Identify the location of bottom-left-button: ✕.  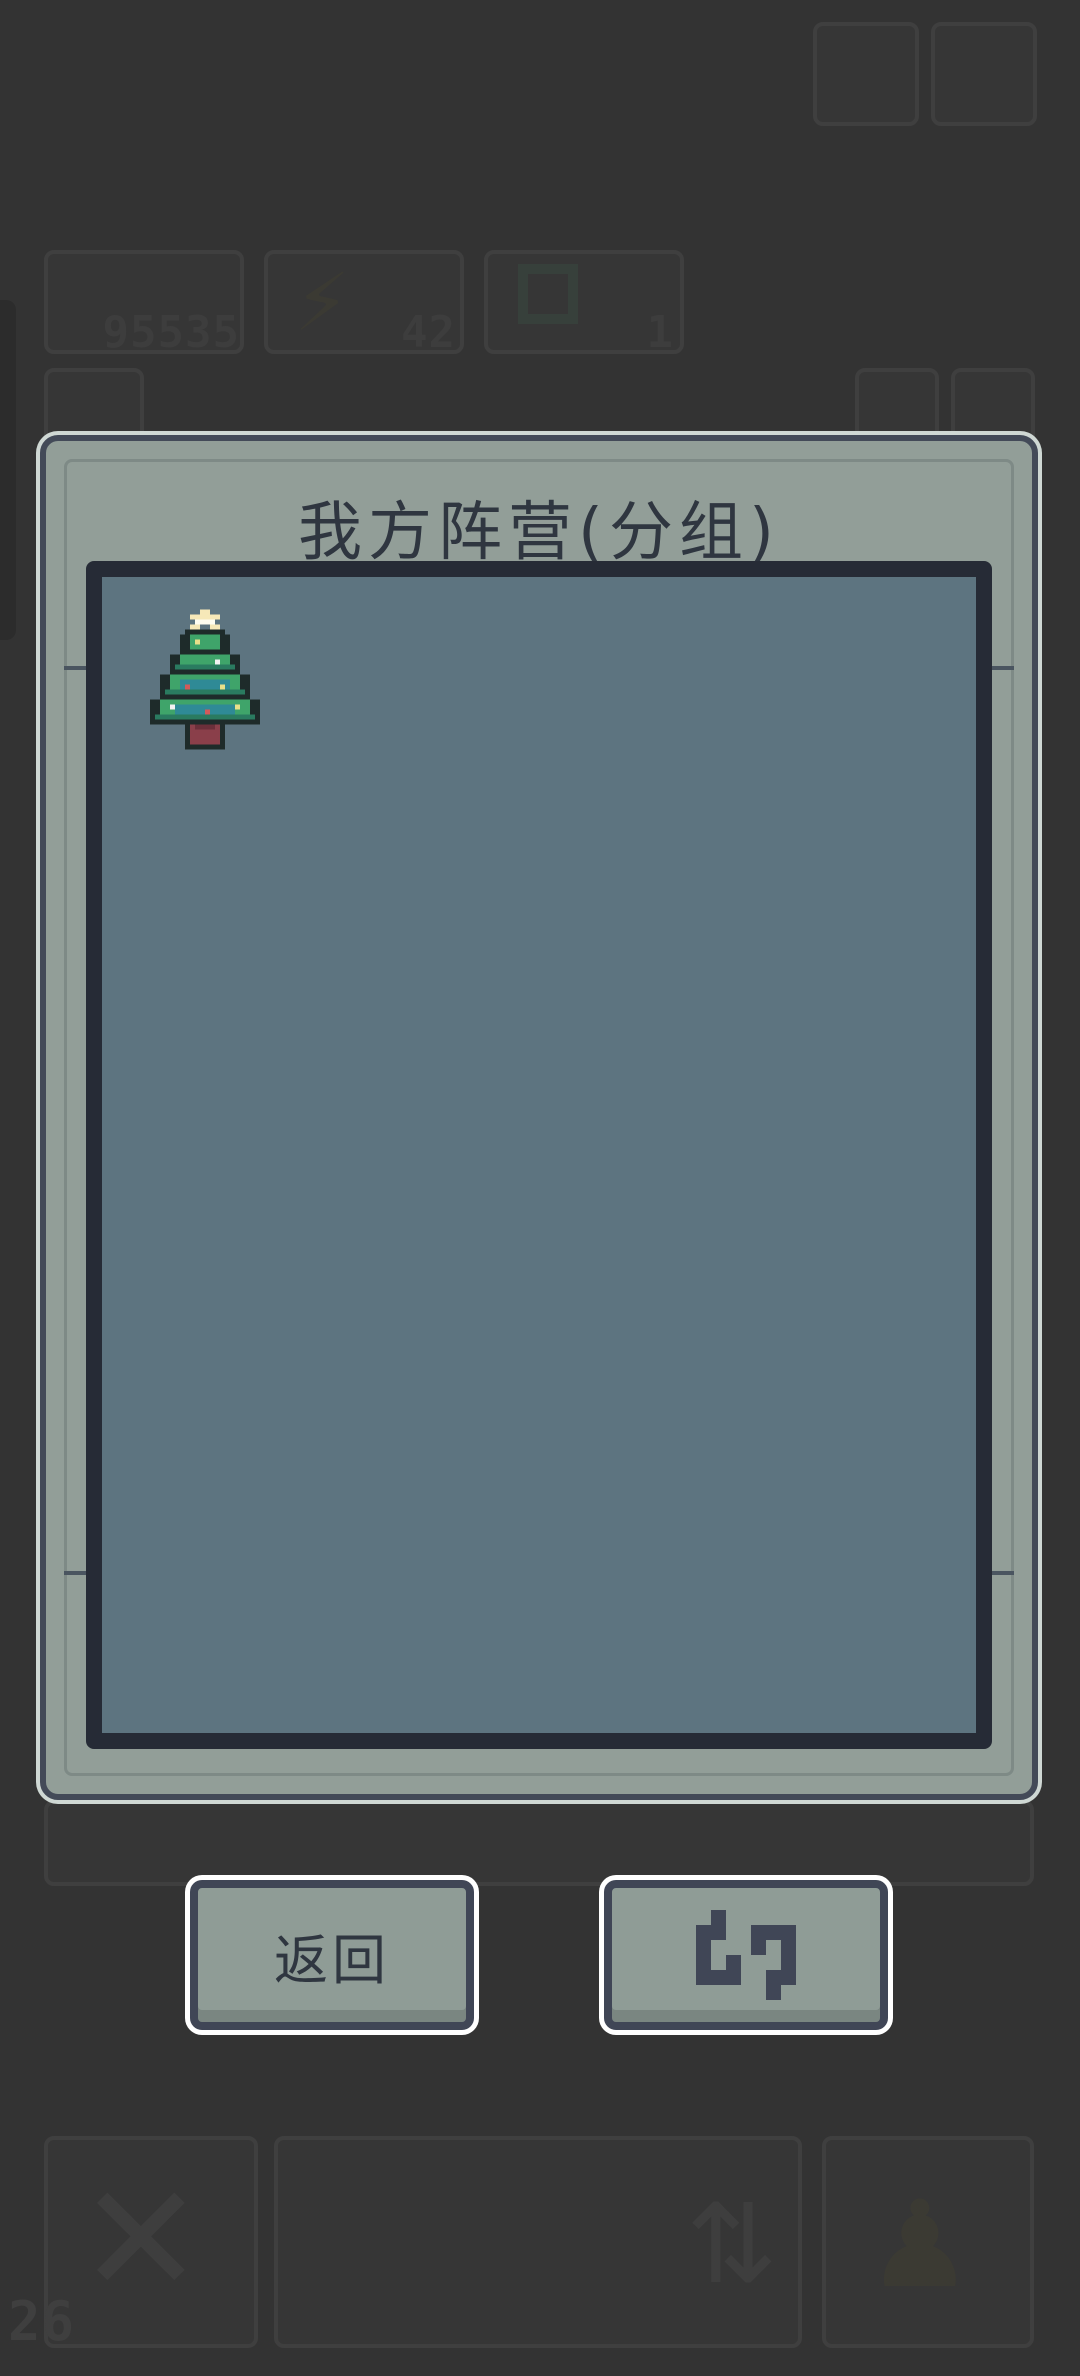
(151, 2242).